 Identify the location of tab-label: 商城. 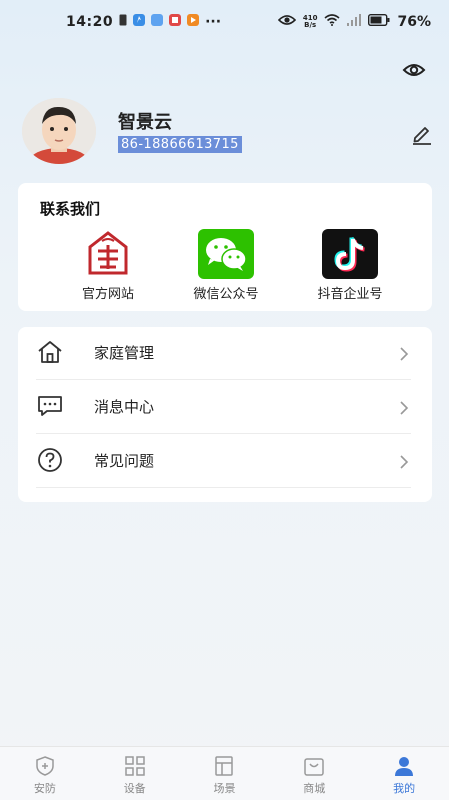
(314, 788).